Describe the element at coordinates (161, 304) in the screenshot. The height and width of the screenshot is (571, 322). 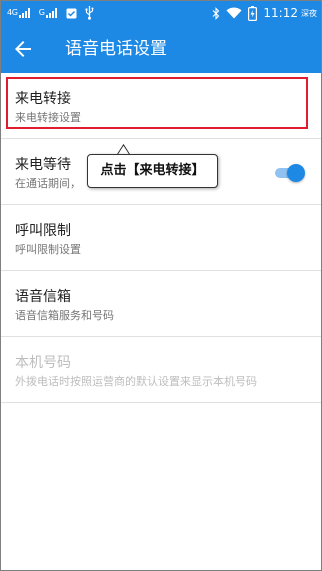
I see `list-item-voicemail: 语音信箱 语音信箱服务和号码` at that location.